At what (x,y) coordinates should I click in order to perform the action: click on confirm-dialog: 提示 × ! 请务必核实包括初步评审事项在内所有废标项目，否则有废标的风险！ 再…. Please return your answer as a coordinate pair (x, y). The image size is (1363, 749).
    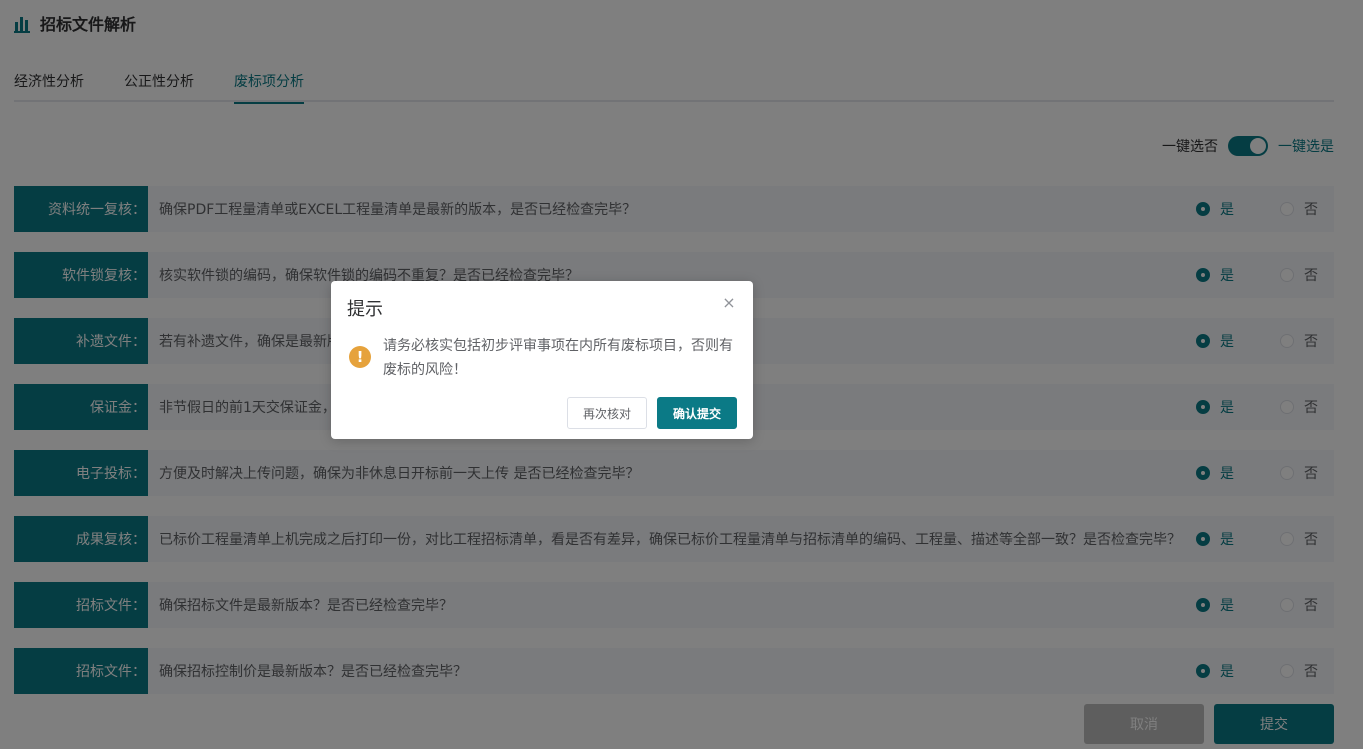
    Looking at the image, I should click on (542, 360).